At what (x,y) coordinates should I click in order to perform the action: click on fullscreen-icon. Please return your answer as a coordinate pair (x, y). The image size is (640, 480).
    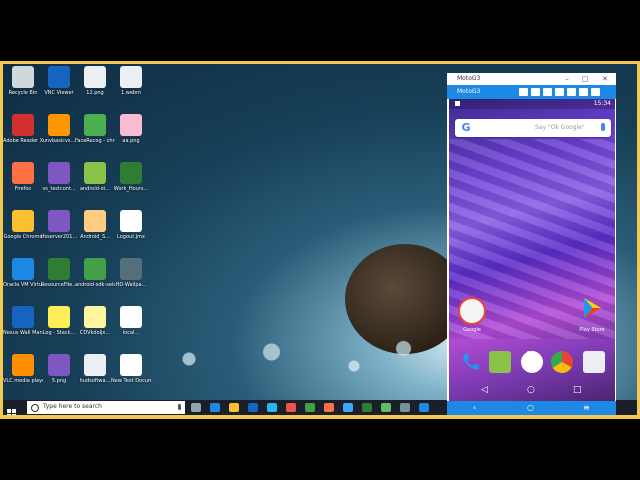
    Looking at the image, I should click on (535, 92).